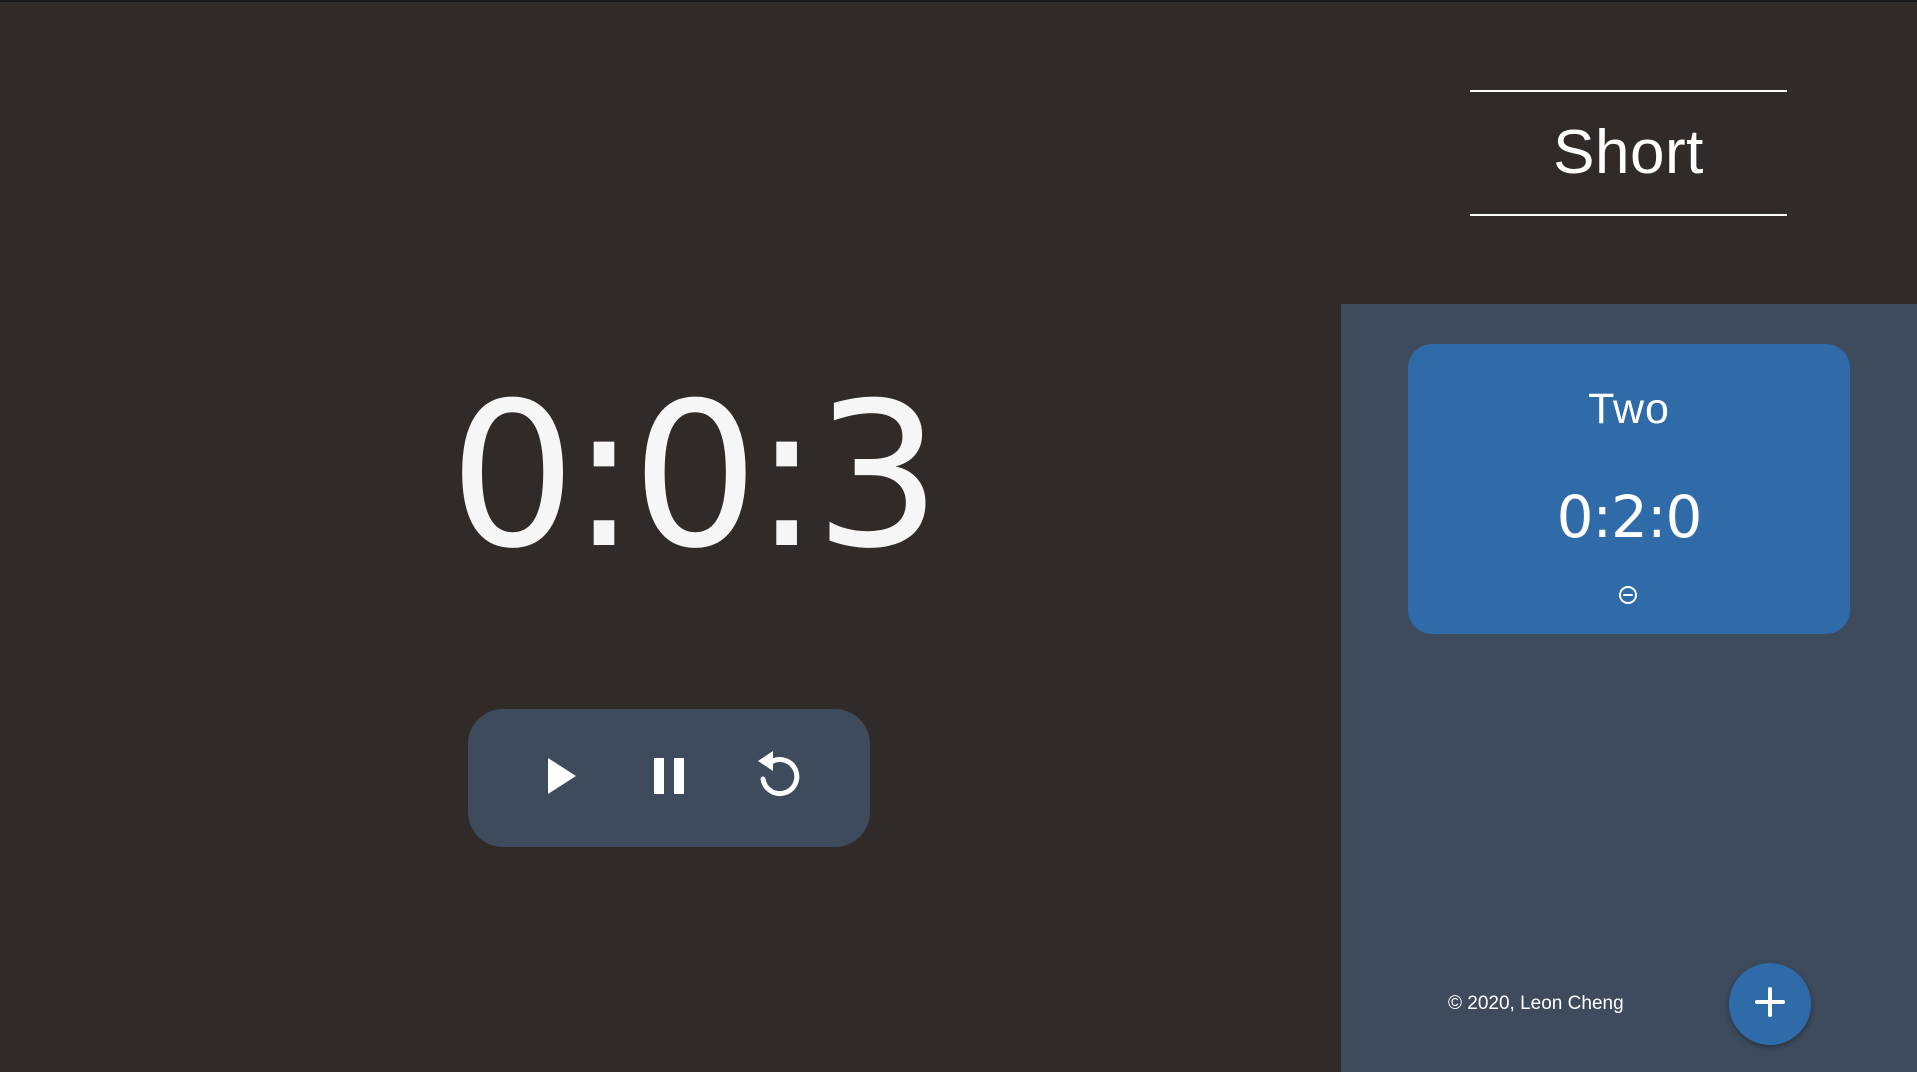 This screenshot has width=1917, height=1072. I want to click on pause-button, so click(669, 778).